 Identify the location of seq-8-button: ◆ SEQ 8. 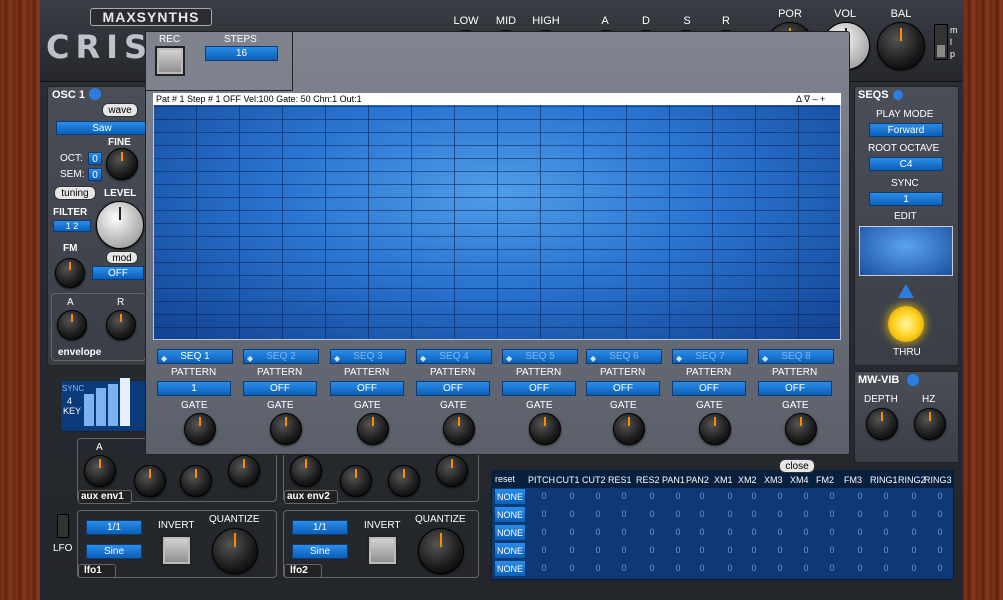
(796, 356).